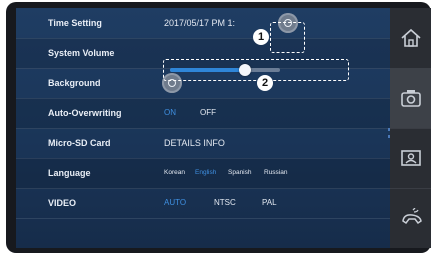 Image resolution: width=431 pixels, height=256 pixels. Describe the element at coordinates (194, 143) in the screenshot. I see `micro-sd-details-link: DETAILS INFO` at that location.